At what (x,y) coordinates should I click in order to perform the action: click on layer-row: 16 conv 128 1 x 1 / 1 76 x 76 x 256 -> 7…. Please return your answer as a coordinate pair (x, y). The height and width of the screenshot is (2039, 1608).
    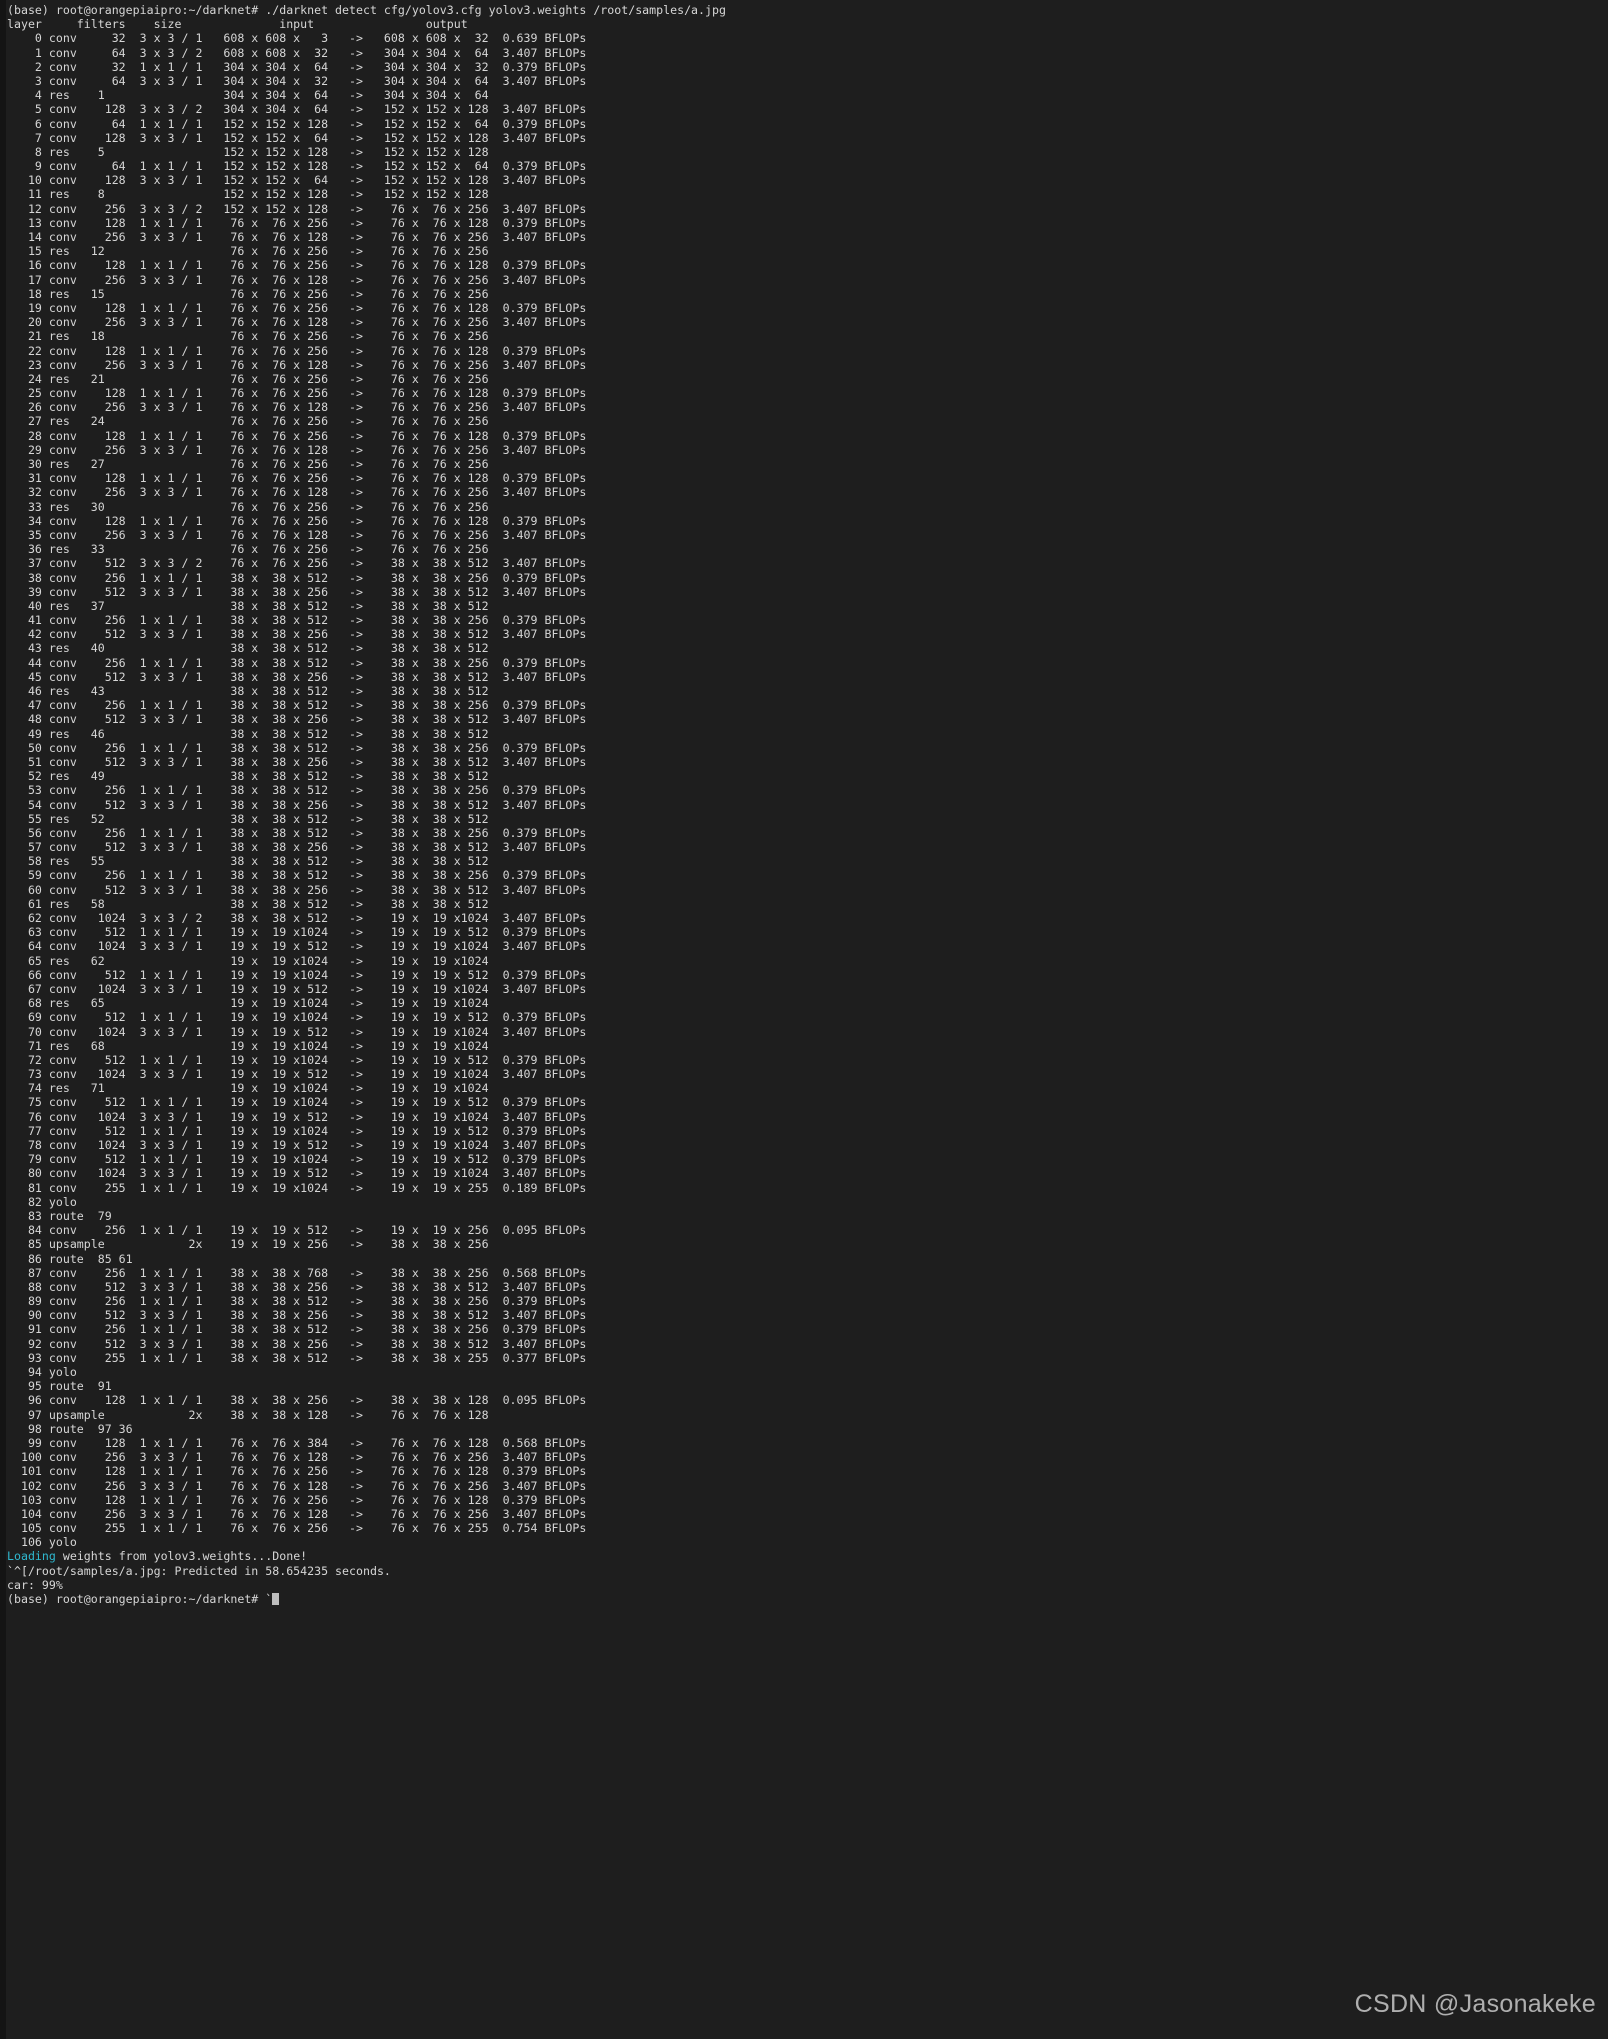
    Looking at the image, I should click on (297, 265).